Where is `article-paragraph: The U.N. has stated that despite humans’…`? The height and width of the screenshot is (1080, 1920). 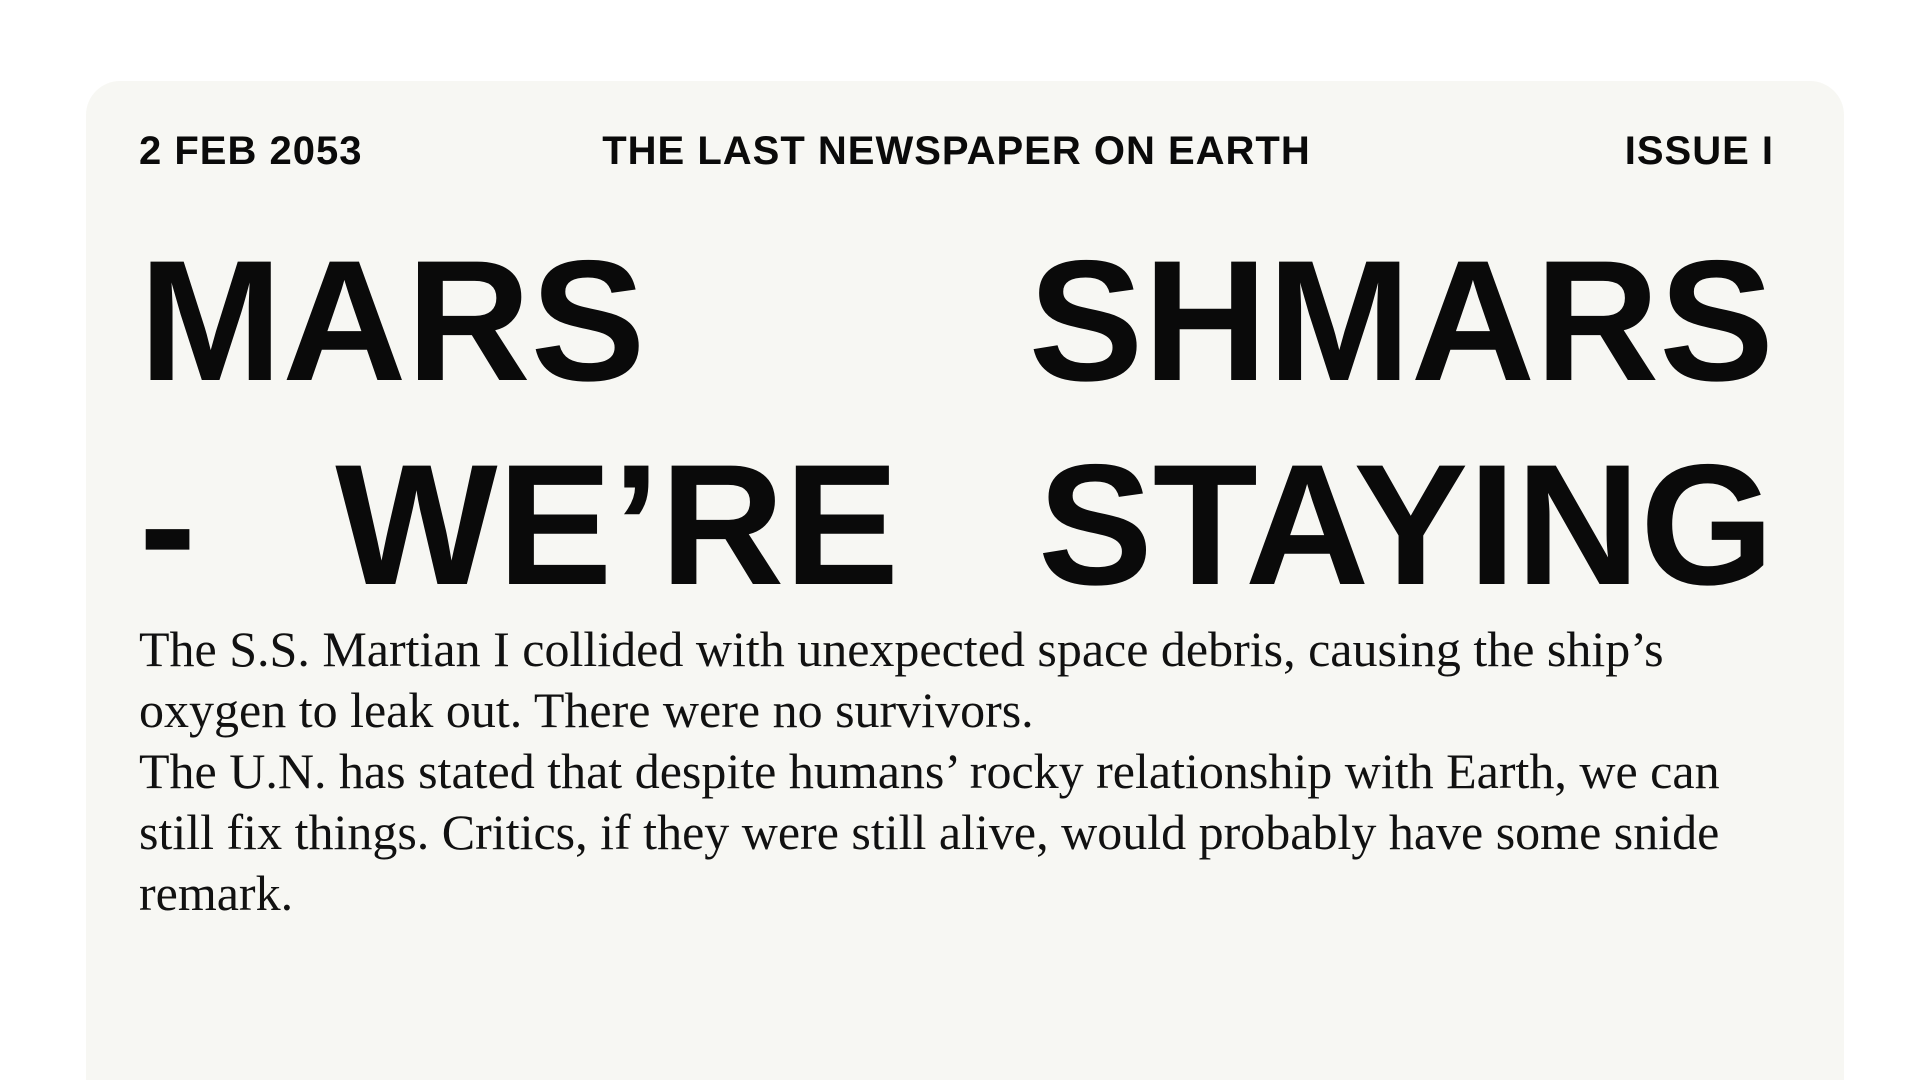 article-paragraph: The U.N. has stated that despite humans’… is located at coordinates (929, 832).